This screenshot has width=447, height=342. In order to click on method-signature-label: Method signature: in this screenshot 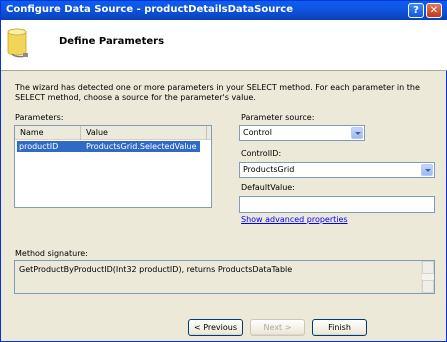, I will do `click(51, 253)`.